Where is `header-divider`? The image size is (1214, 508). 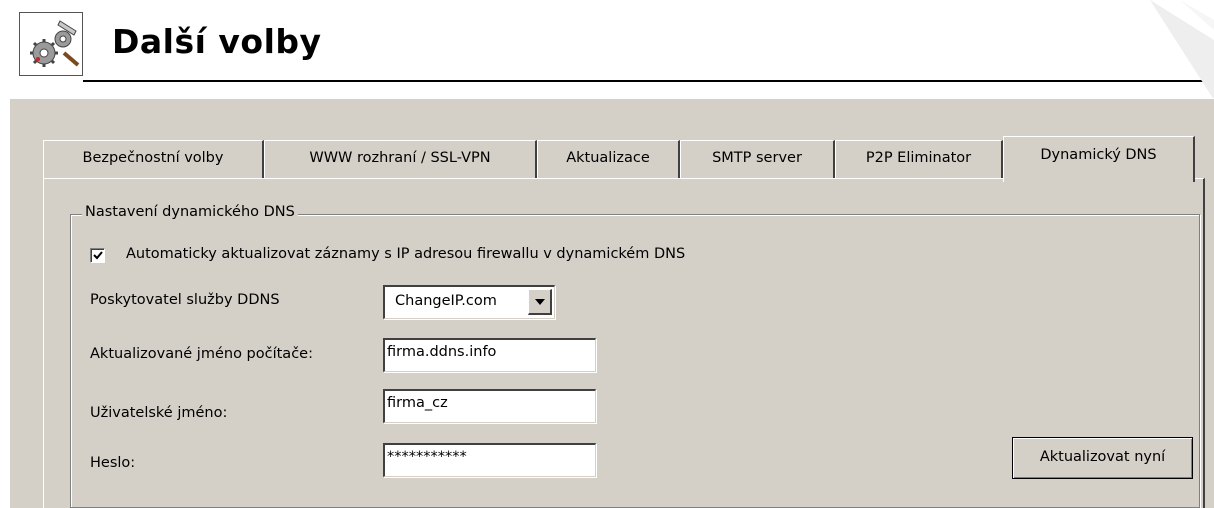 header-divider is located at coordinates (648, 81).